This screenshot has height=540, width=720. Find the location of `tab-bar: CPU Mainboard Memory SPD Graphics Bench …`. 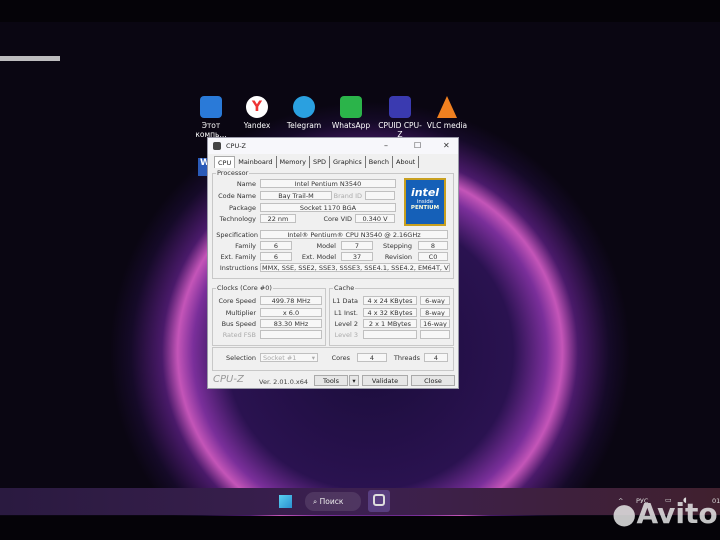

tab-bar: CPU Mainboard Memory SPD Graphics Bench … is located at coordinates (333, 161).